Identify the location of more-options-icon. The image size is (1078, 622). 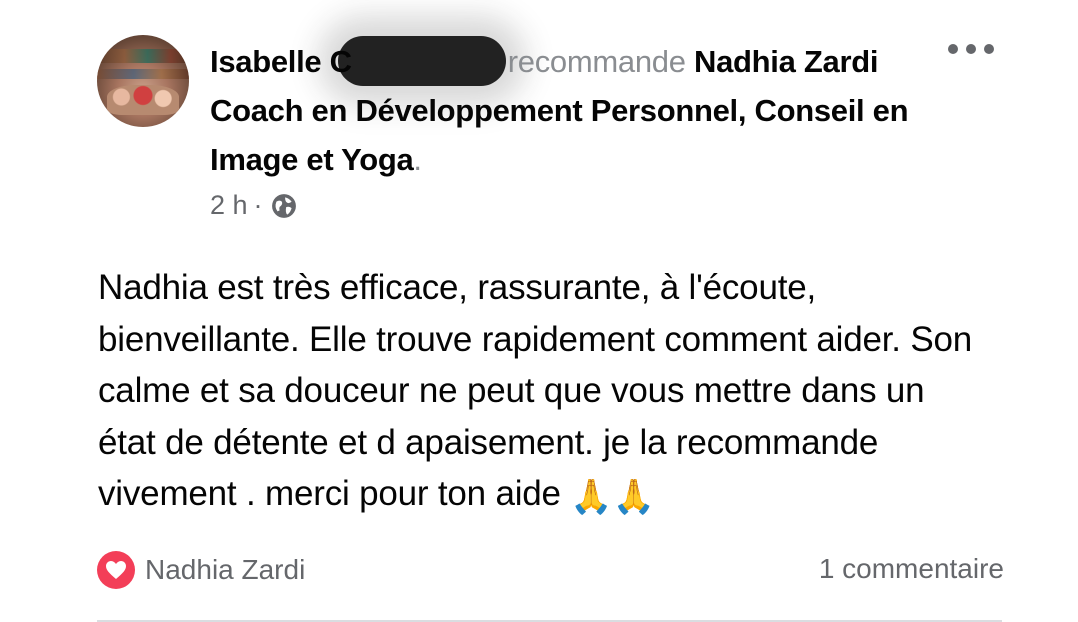
(971, 49).